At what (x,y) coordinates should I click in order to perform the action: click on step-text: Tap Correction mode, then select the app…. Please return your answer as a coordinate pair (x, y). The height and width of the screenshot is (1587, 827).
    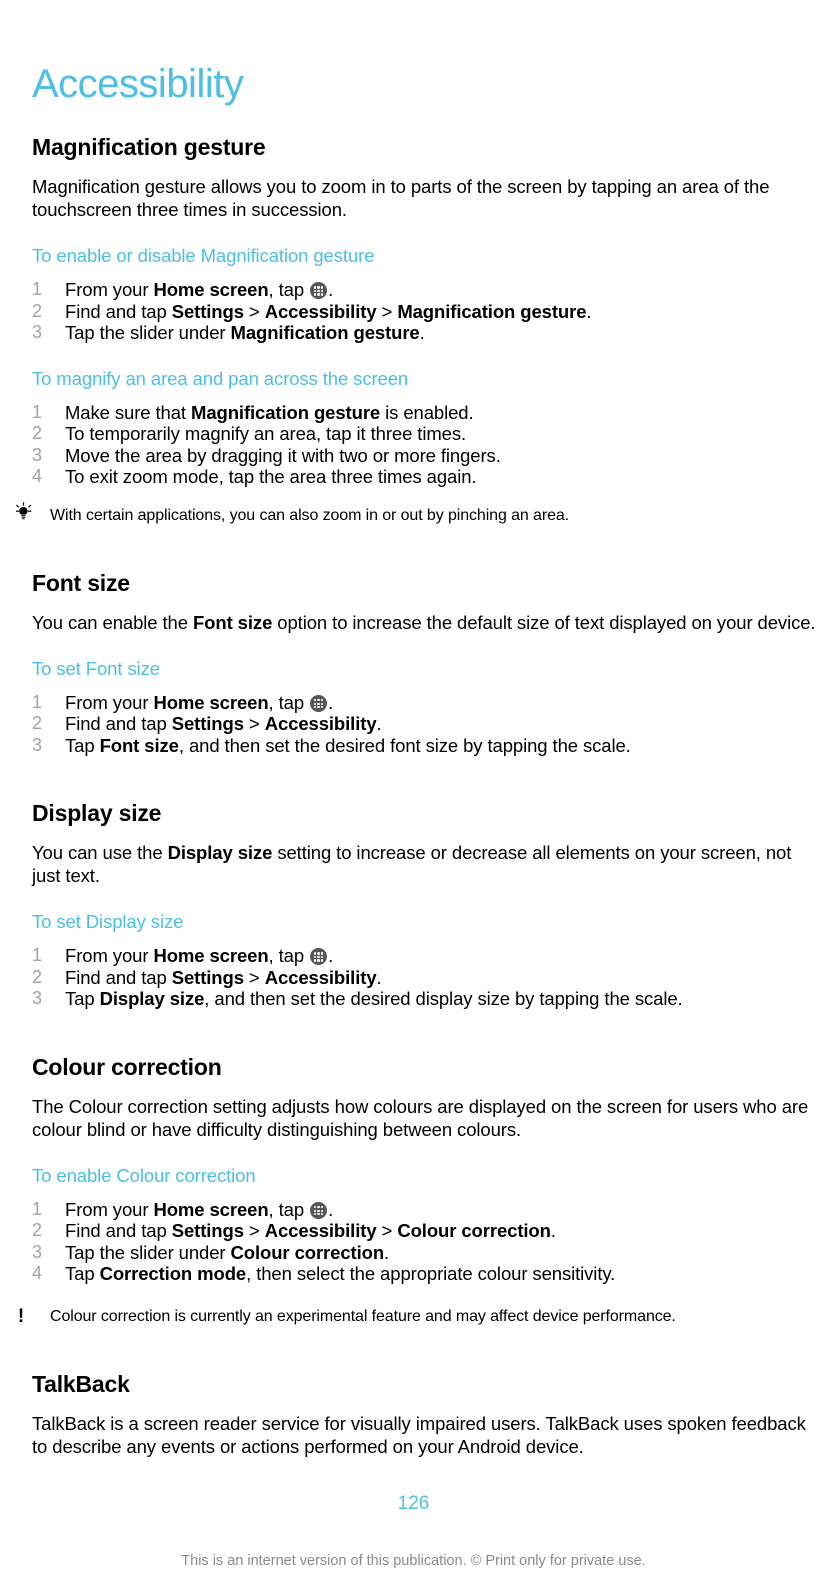
    Looking at the image, I should click on (340, 1273).